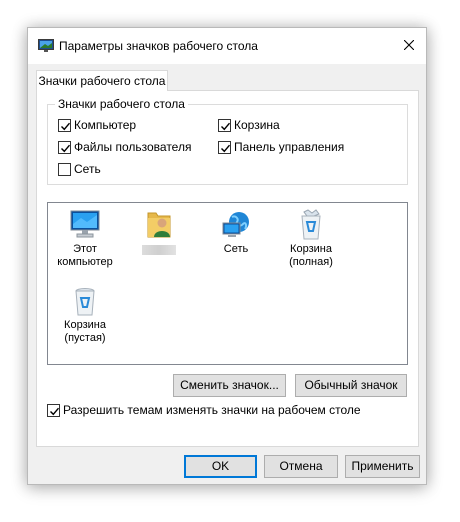  What do you see at coordinates (87, 169) in the screenshot?
I see `network-checkbox-label: Сеть` at bounding box center [87, 169].